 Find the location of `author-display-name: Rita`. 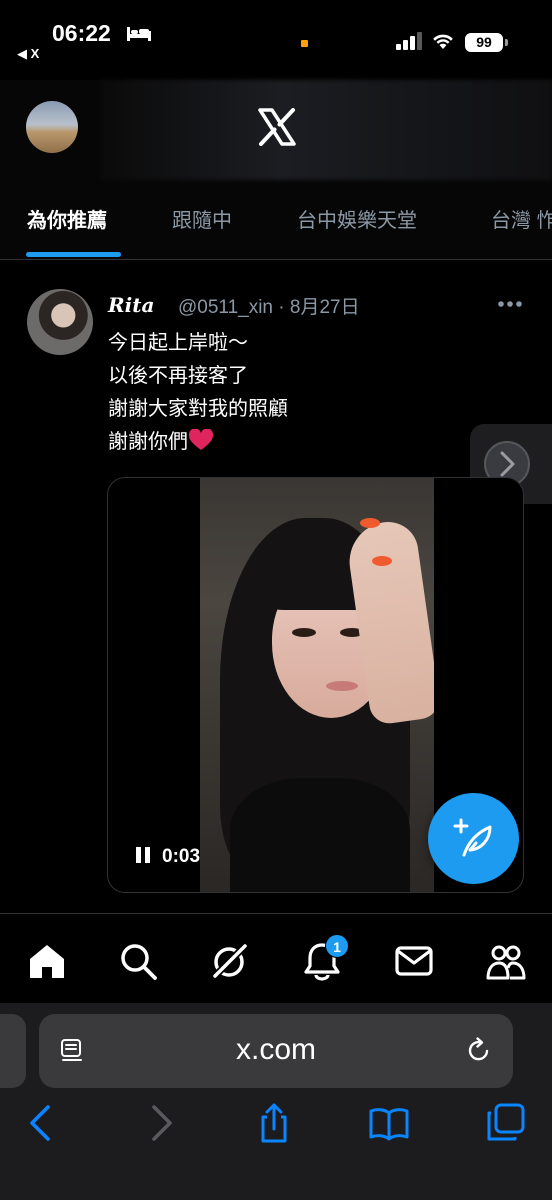

author-display-name: Rita is located at coordinates (131, 305).